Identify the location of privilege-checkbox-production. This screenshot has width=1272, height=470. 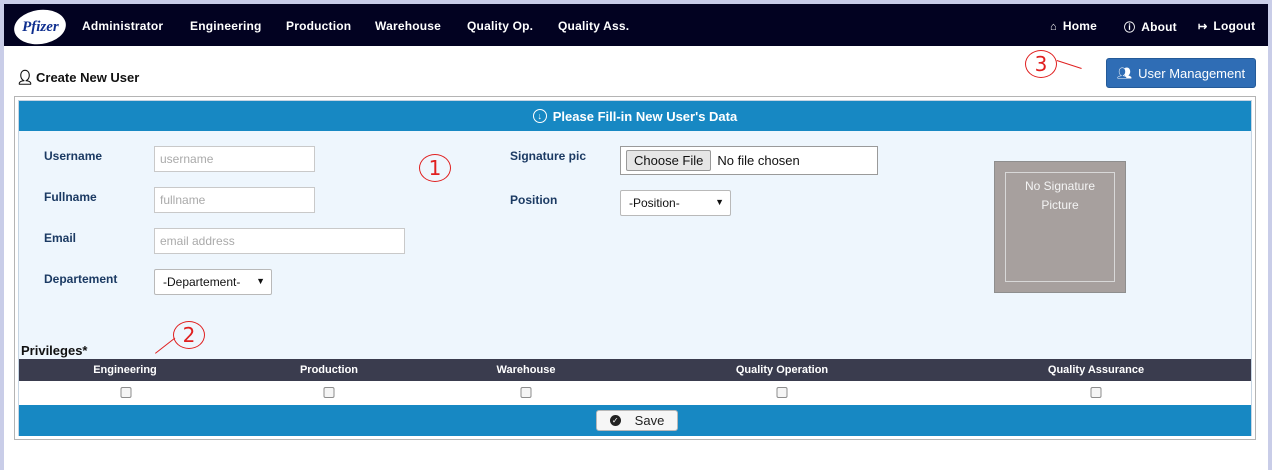
(329, 392).